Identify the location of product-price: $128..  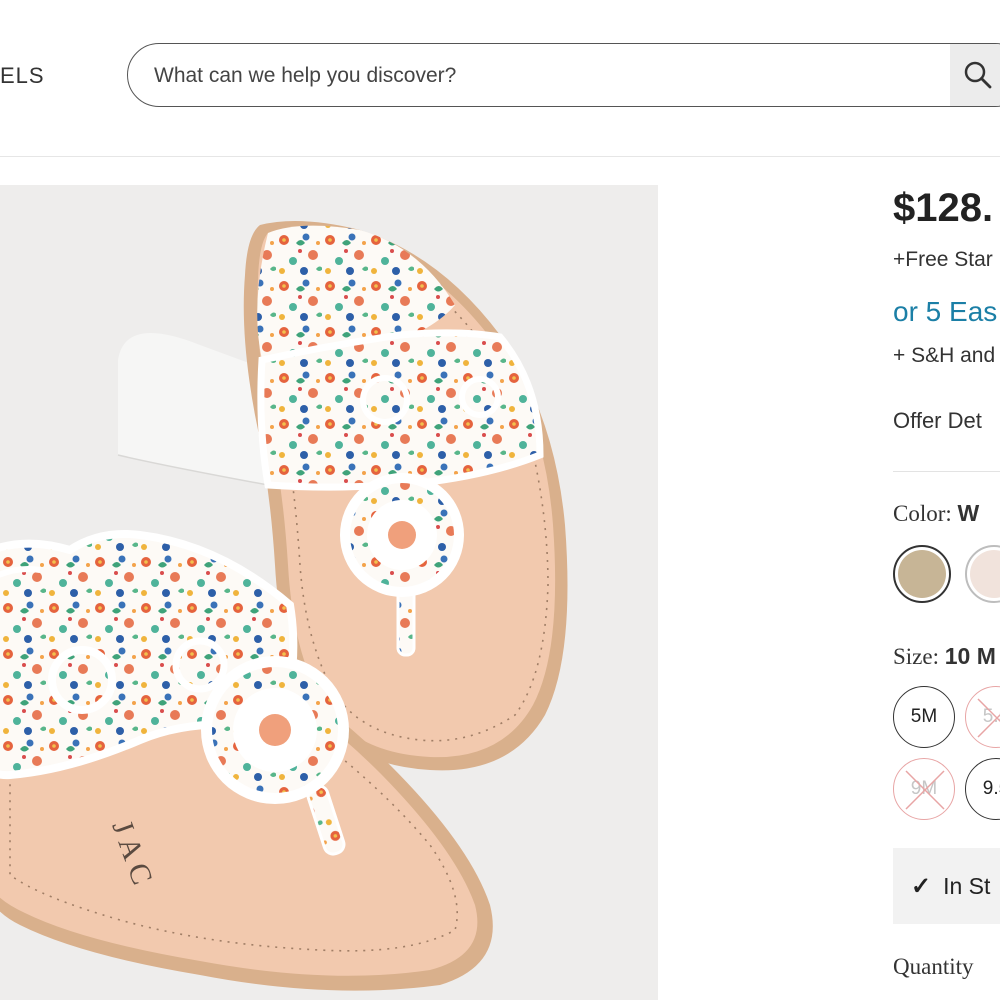
(943, 208).